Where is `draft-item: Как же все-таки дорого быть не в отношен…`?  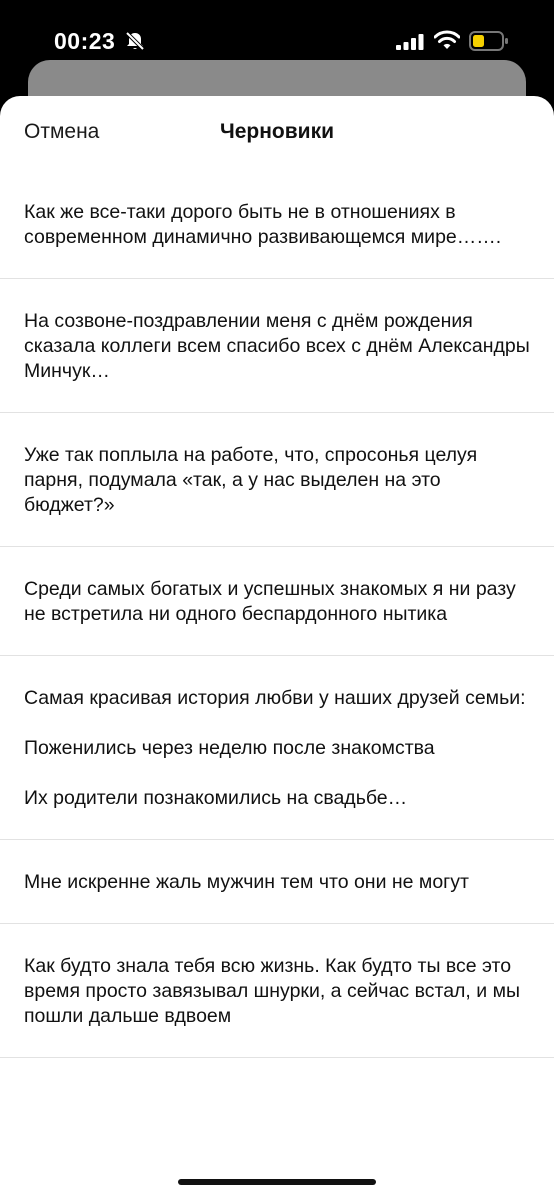 draft-item: Как же все-таки дорого быть не в отношен… is located at coordinates (277, 224).